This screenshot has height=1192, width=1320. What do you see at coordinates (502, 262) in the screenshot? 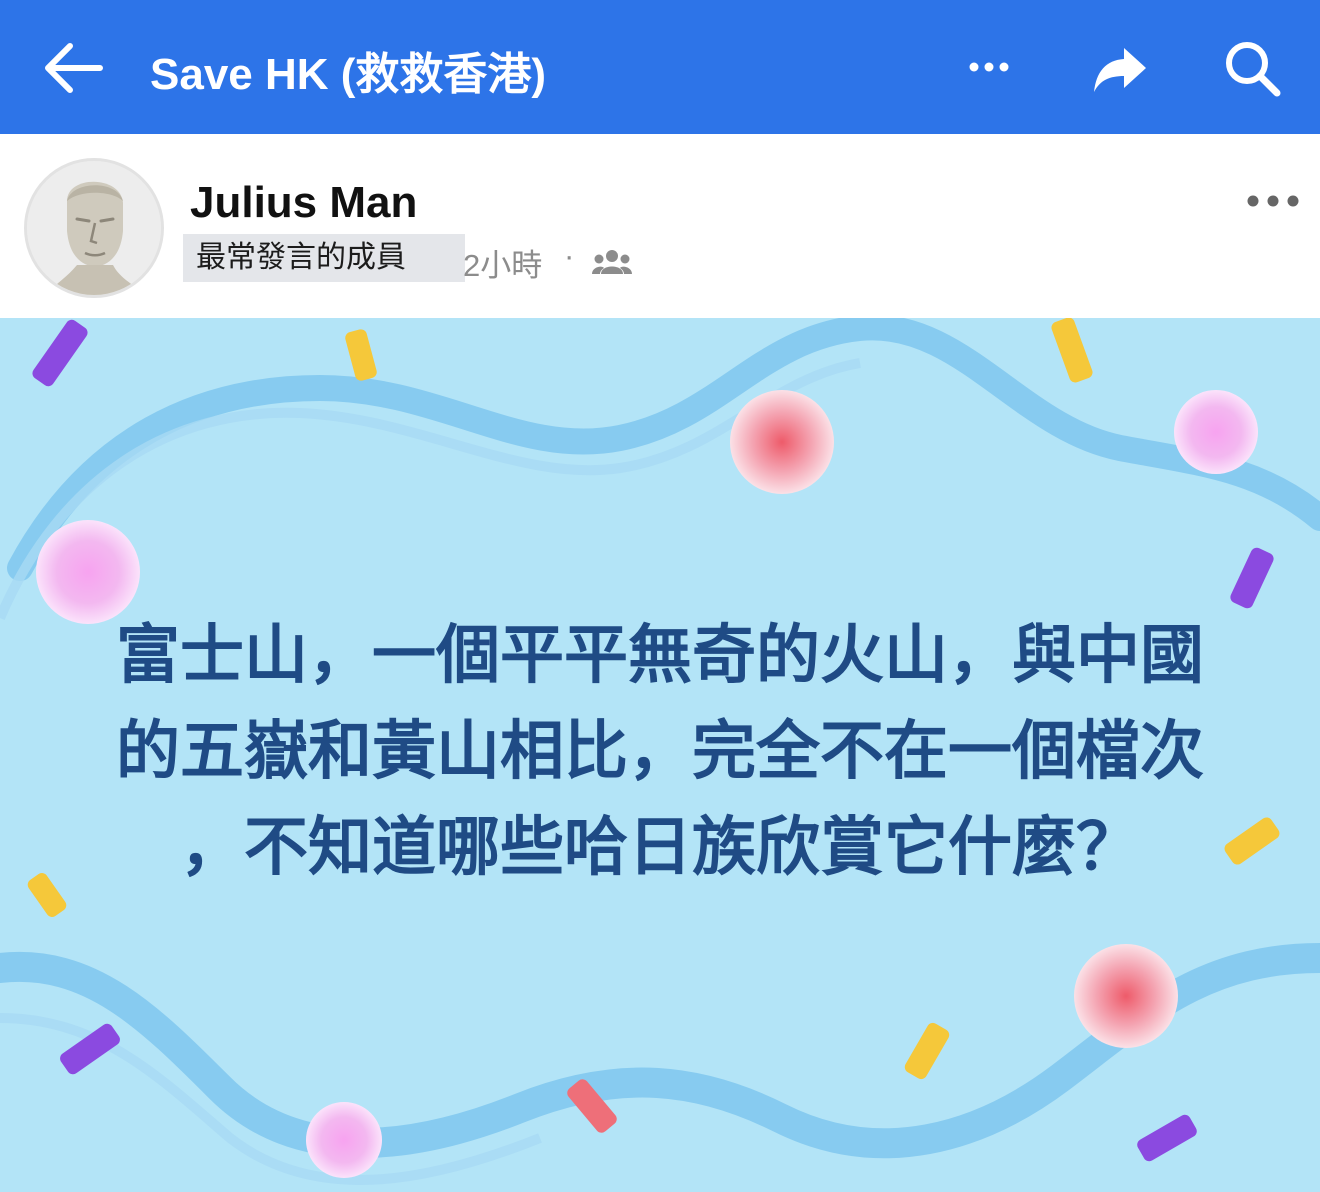
I see `post-time: 2小時` at bounding box center [502, 262].